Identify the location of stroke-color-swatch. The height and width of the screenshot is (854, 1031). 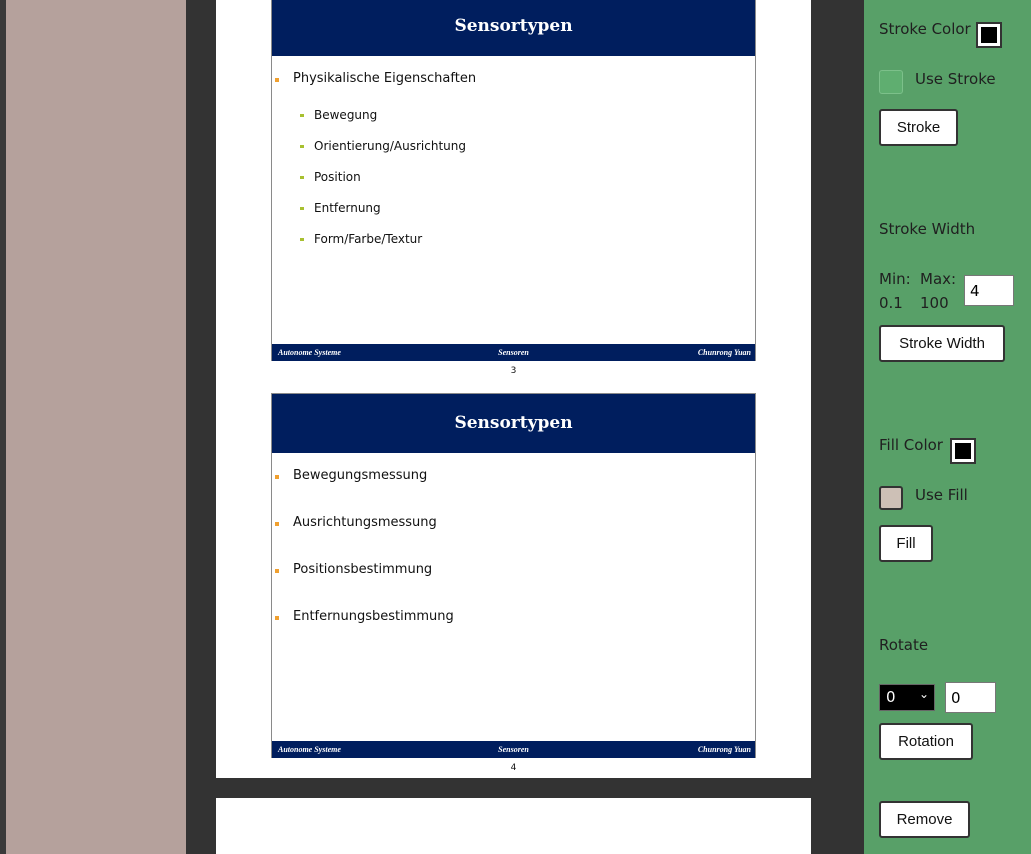
(989, 35).